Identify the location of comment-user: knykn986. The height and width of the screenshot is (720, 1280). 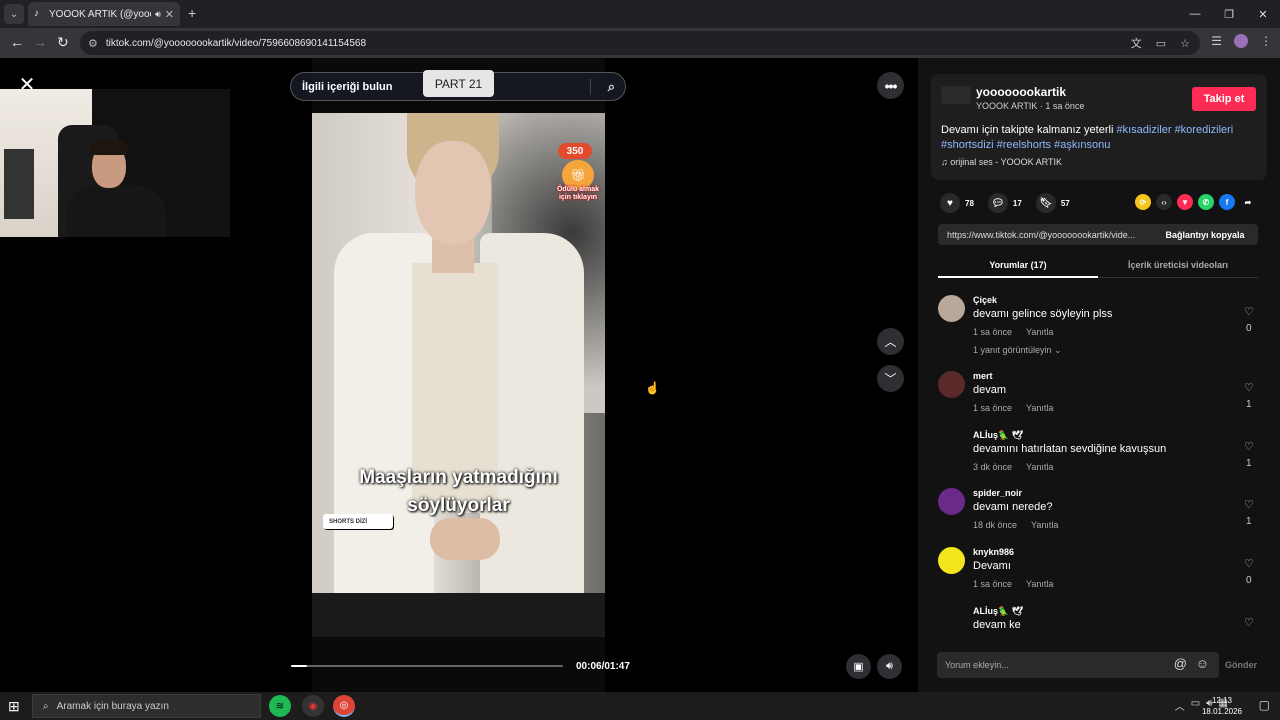
(993, 552).